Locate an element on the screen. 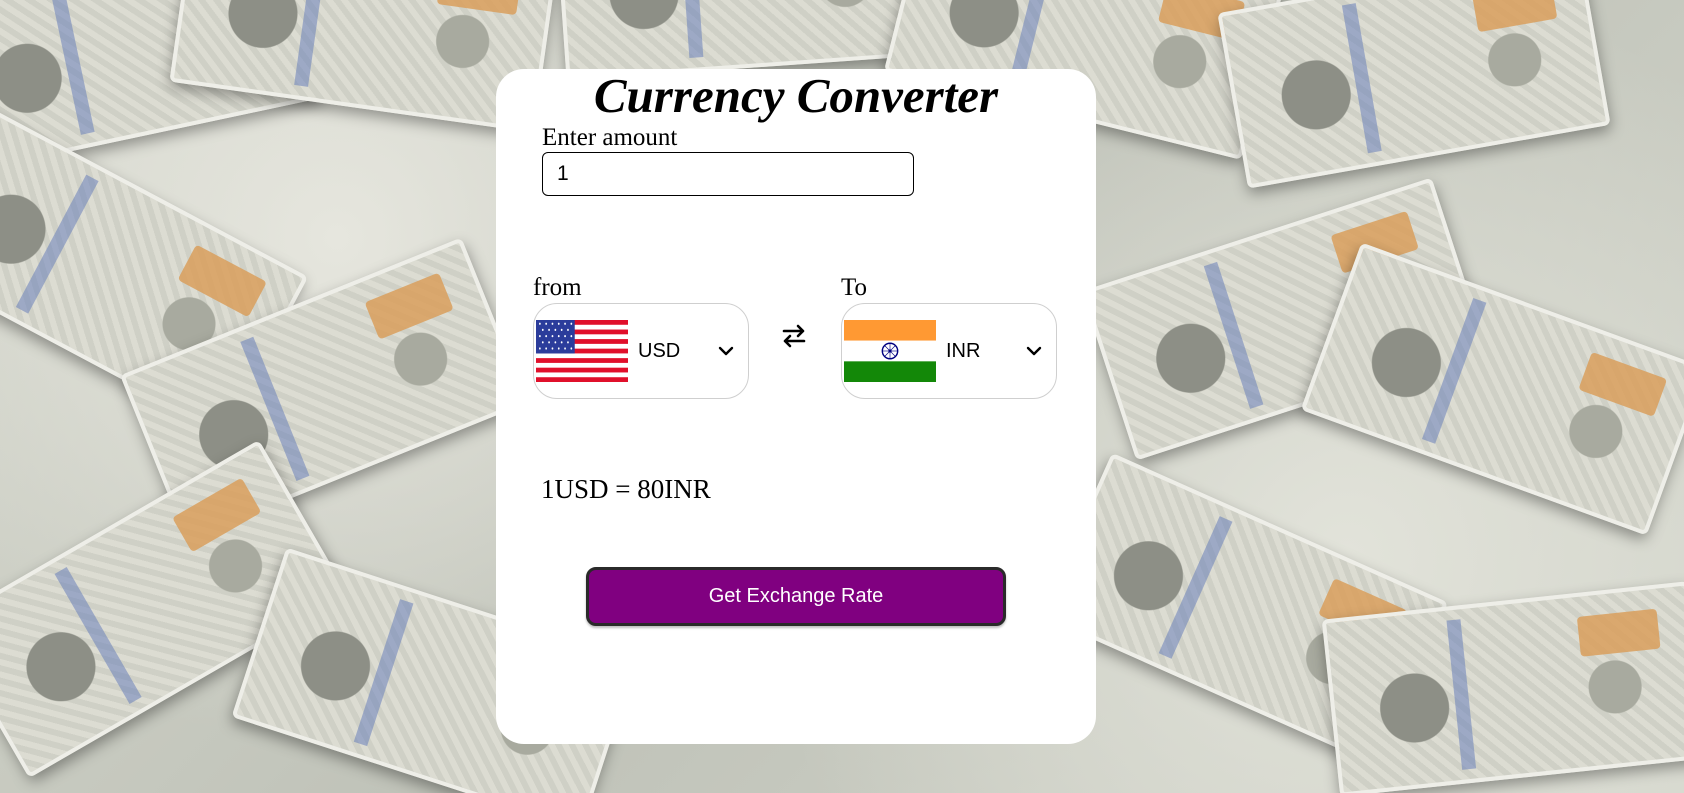 Image resolution: width=1684 pixels, height=793 pixels. to-currency-code: INR is located at coordinates (963, 350).